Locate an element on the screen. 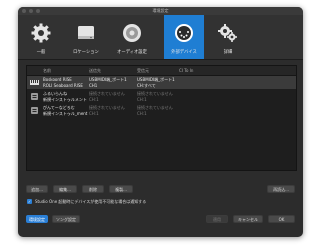 This screenshot has height=249, width=320. tab-external-devices-label: 外部デバイス is located at coordinates (184, 52).